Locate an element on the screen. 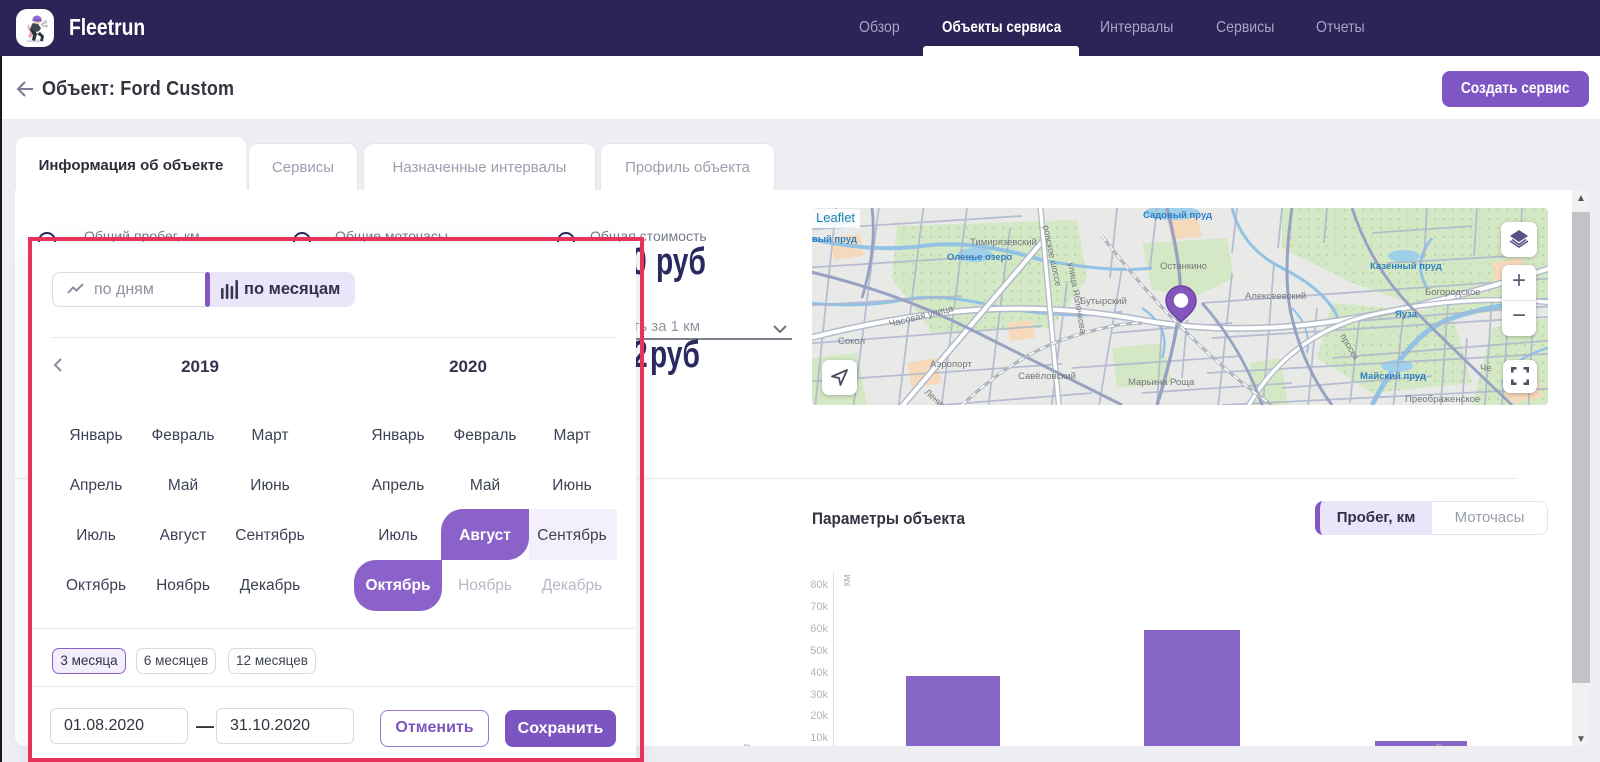 Image resolution: width=1600 pixels, height=762 pixels. svg-text: Преображенское is located at coordinates (1442, 399).